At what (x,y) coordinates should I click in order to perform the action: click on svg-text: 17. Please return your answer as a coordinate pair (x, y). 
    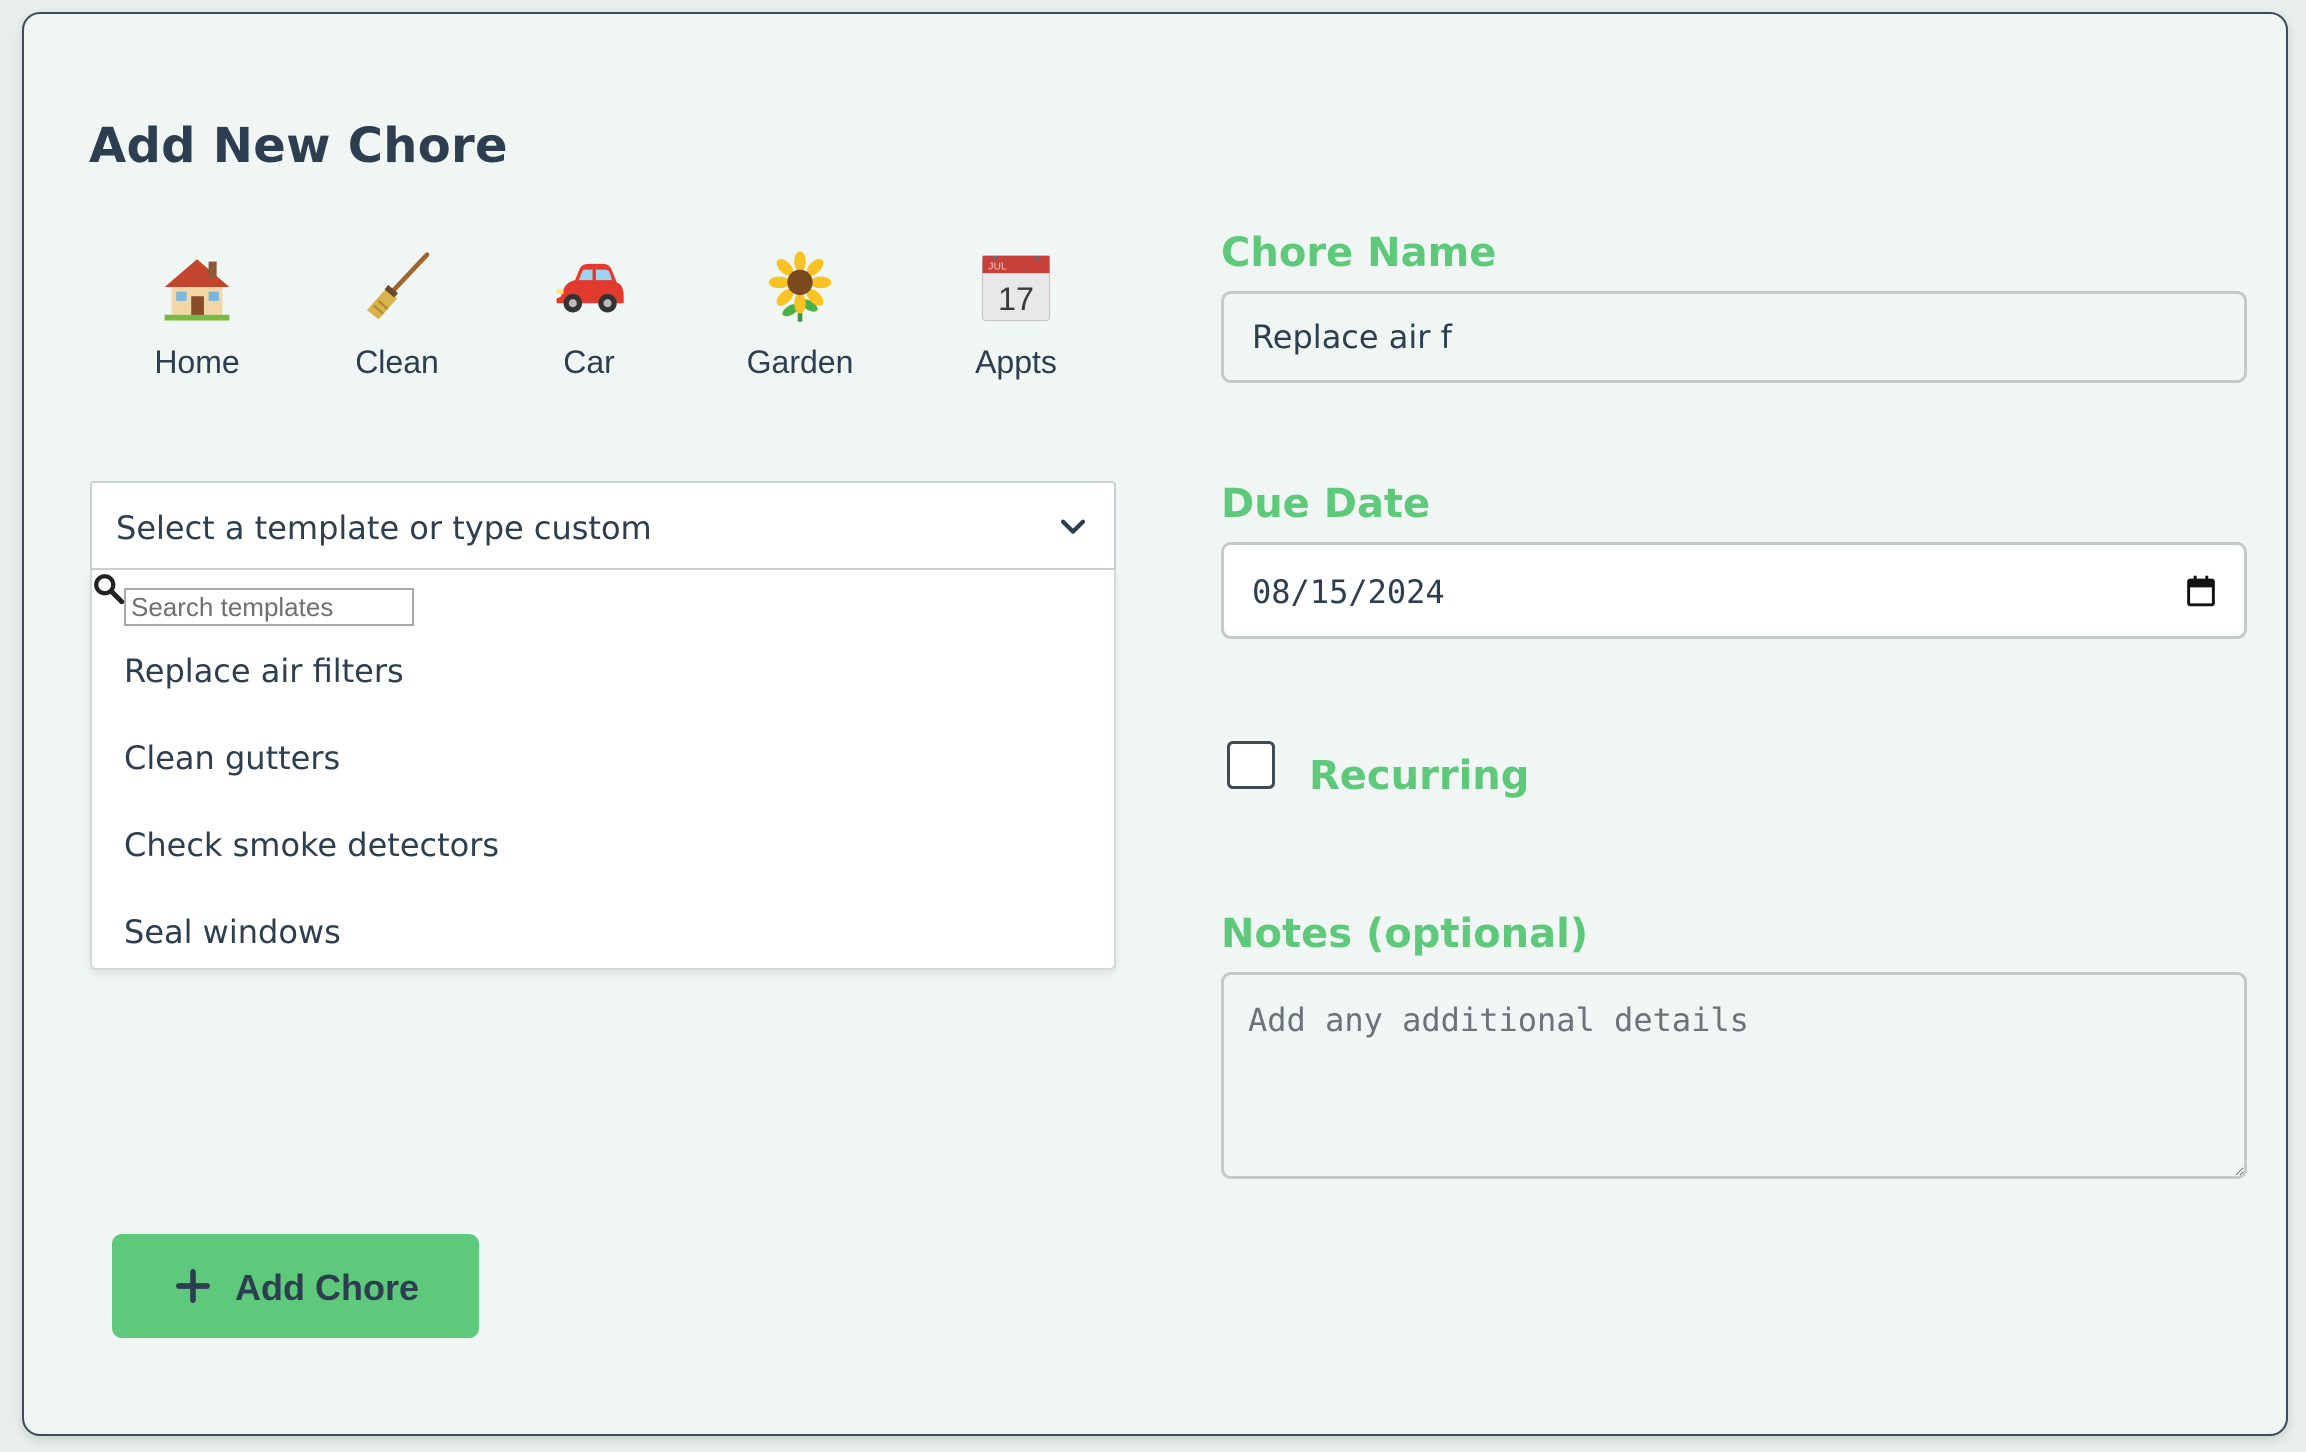
    Looking at the image, I should click on (1016, 299).